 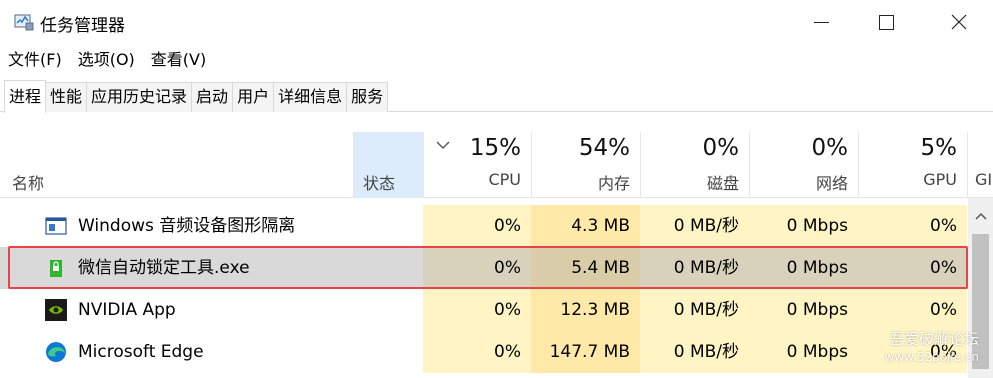 I want to click on menu-bar: 文件(F) 选项(O) 查看(V), so click(x=107, y=60).